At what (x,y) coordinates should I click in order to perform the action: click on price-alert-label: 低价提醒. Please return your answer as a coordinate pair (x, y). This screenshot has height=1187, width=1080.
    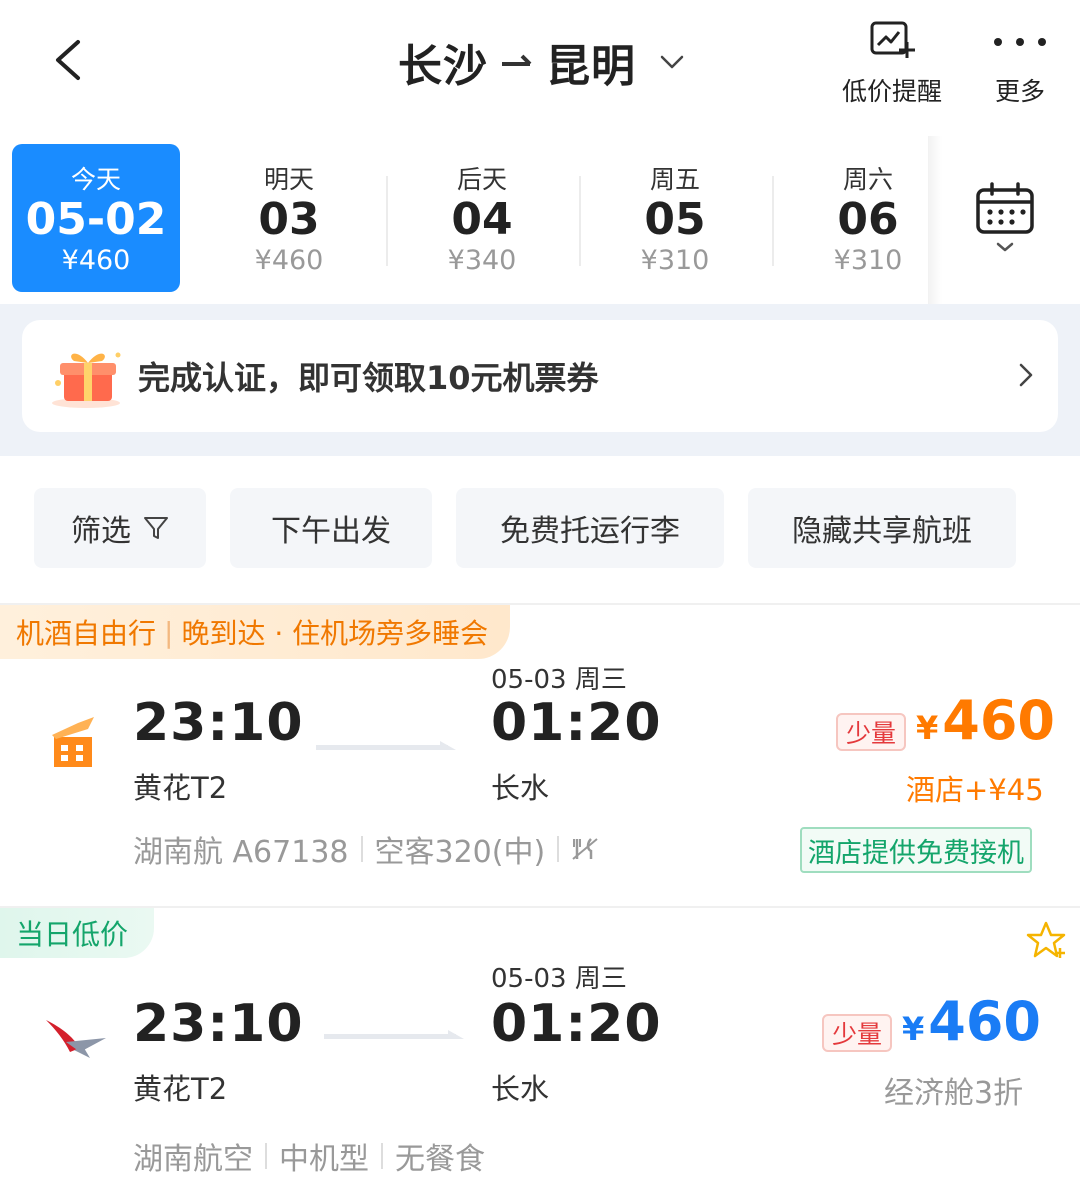
    Looking at the image, I should click on (892, 91).